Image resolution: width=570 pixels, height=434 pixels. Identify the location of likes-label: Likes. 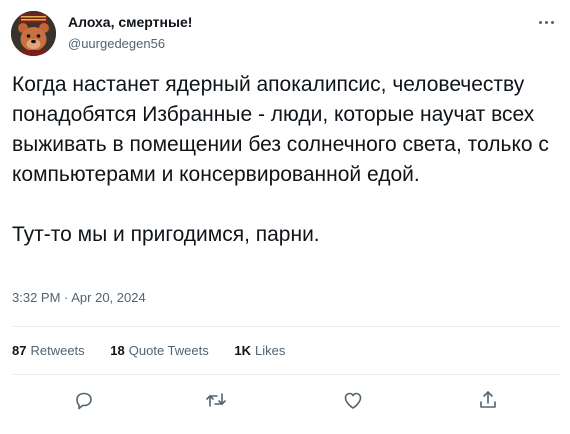
(270, 350).